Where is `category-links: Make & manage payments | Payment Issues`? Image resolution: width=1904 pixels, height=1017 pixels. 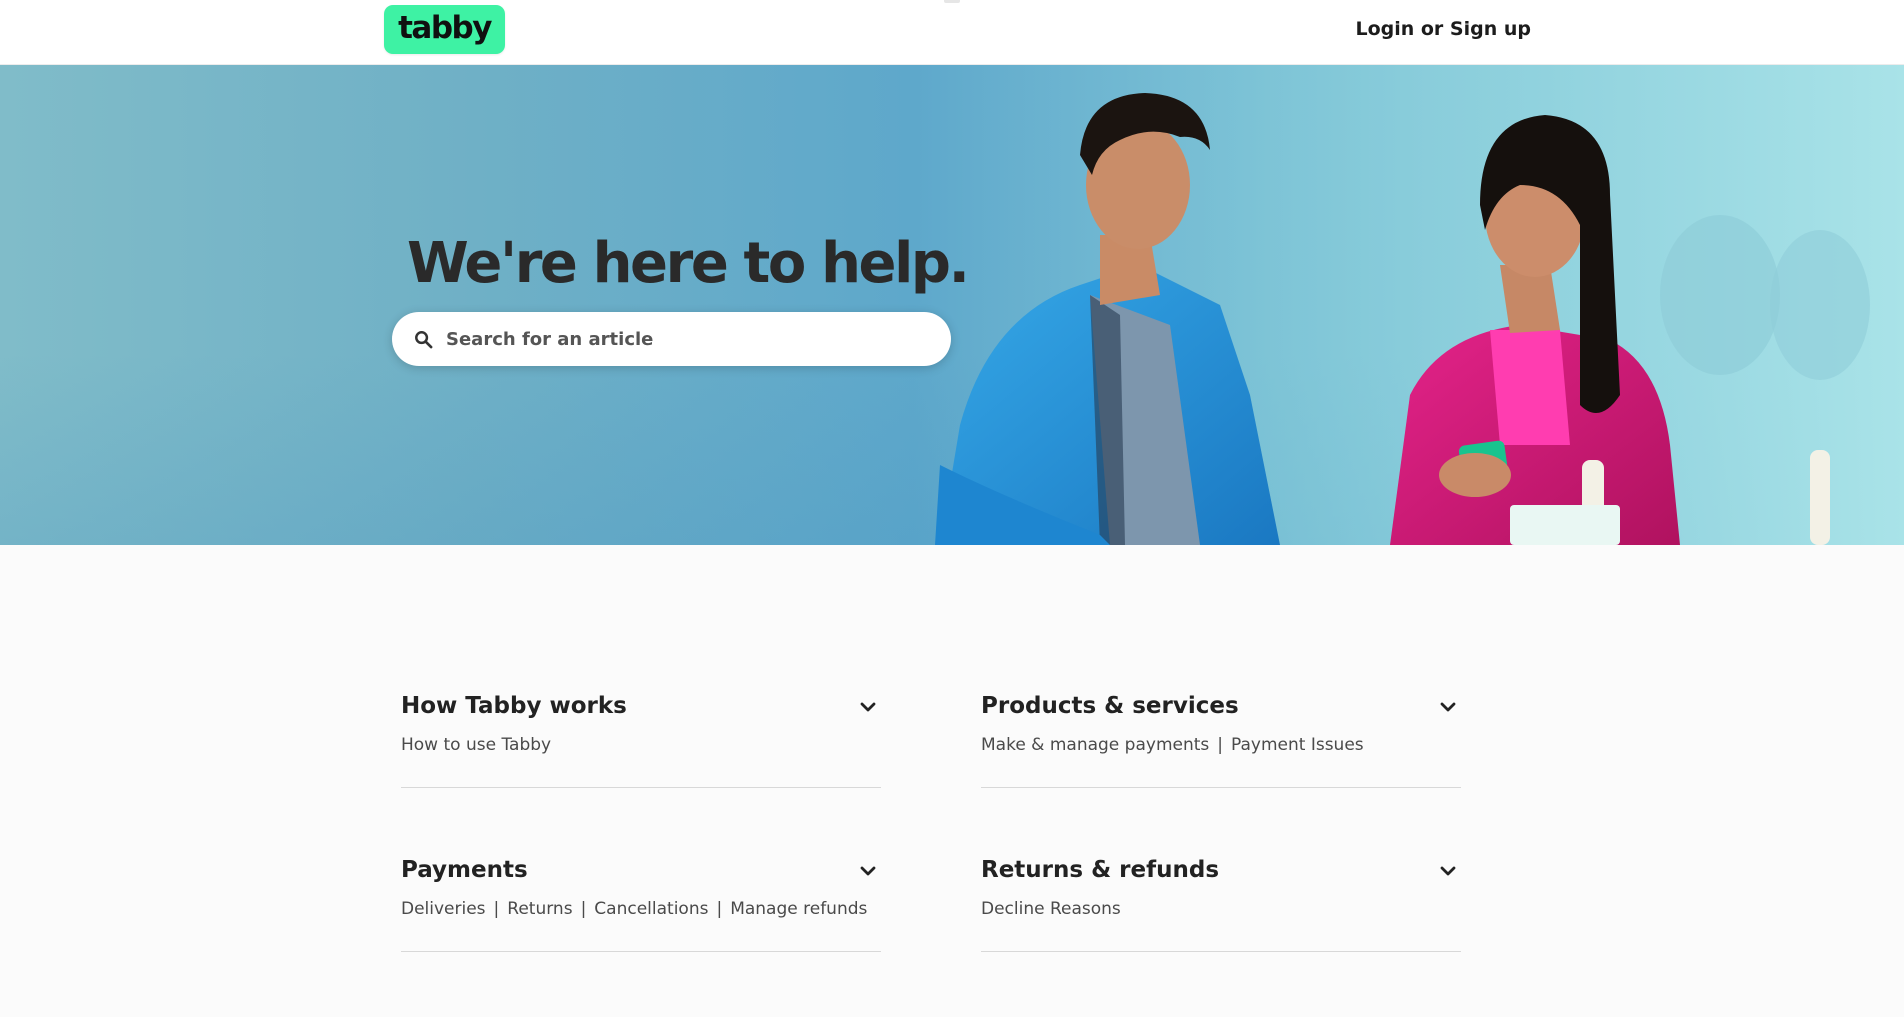 category-links: Make & manage payments | Payment Issues is located at coordinates (1172, 745).